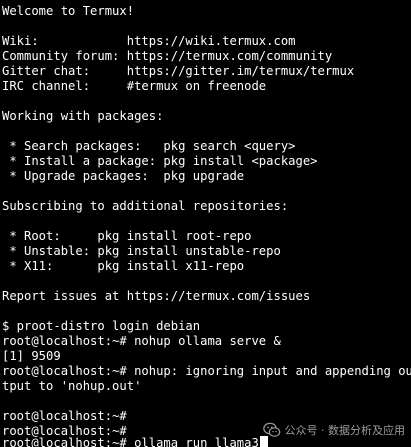 The height and width of the screenshot is (447, 411). I want to click on terminal-line: $ proot-distro login debian, so click(101, 326).